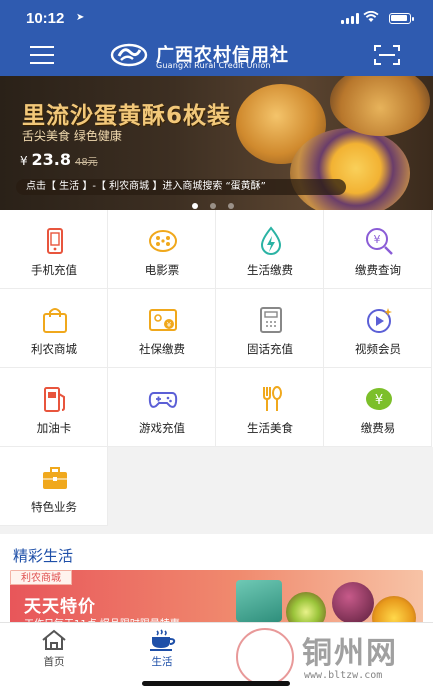 Image resolution: width=433 pixels, height=693 pixels. Describe the element at coordinates (220, 55) in the screenshot. I see `brand-logo: 广西农村信用社 GuangXi Rural Credit Union` at that location.